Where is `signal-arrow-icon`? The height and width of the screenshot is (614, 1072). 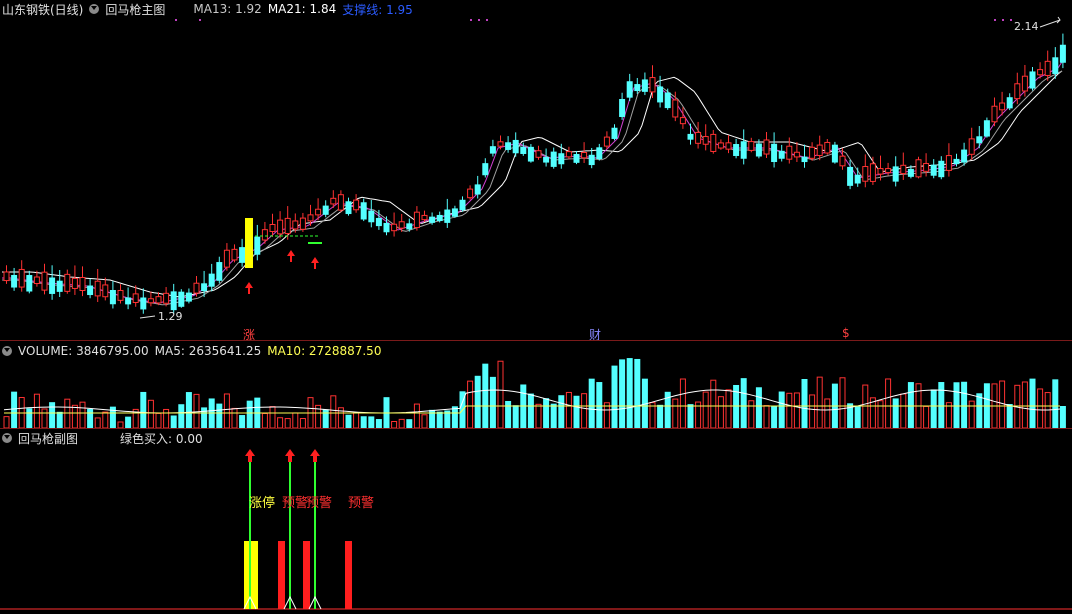
signal-arrow-icon is located at coordinates (250, 455).